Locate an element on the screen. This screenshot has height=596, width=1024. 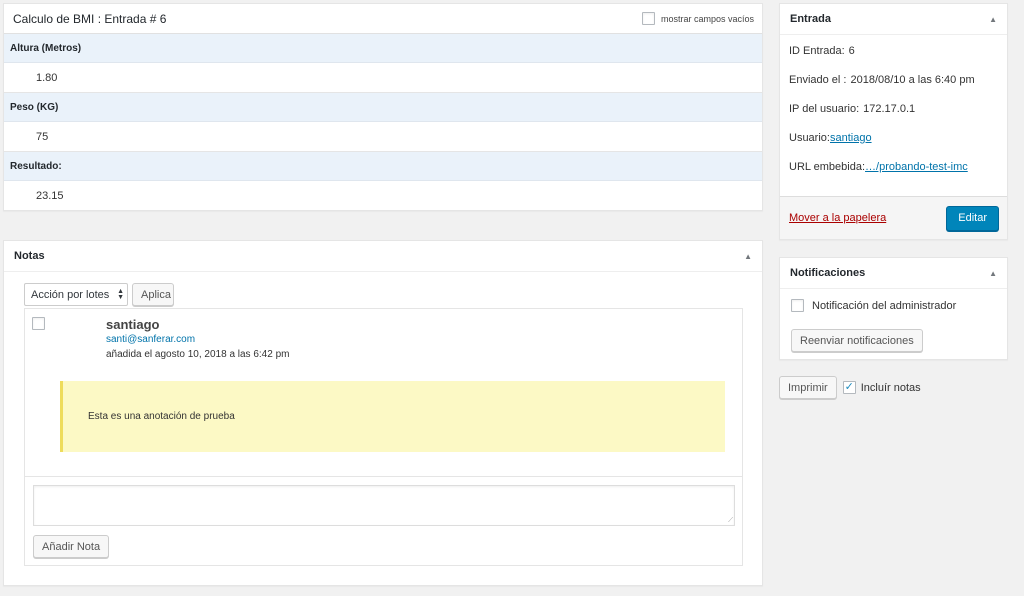
move-to-trash-link: Mover a la papelera is located at coordinates (837, 218).